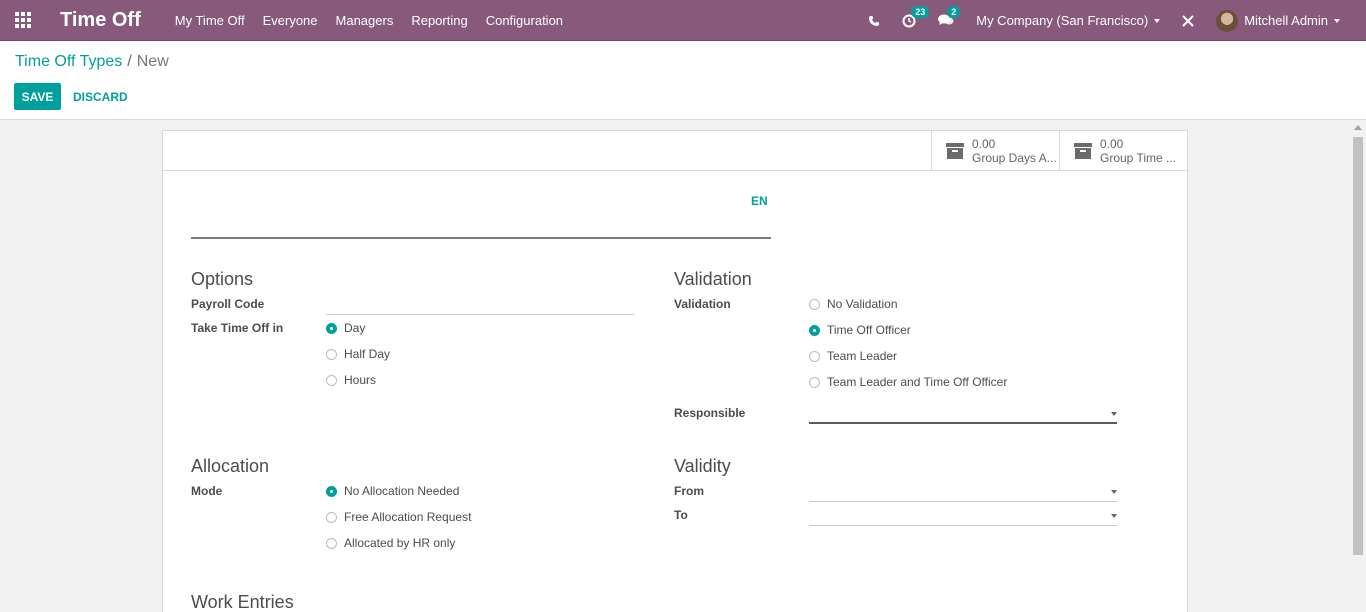 Image resolution: width=1366 pixels, height=612 pixels. I want to click on avatar, so click(1227, 20).